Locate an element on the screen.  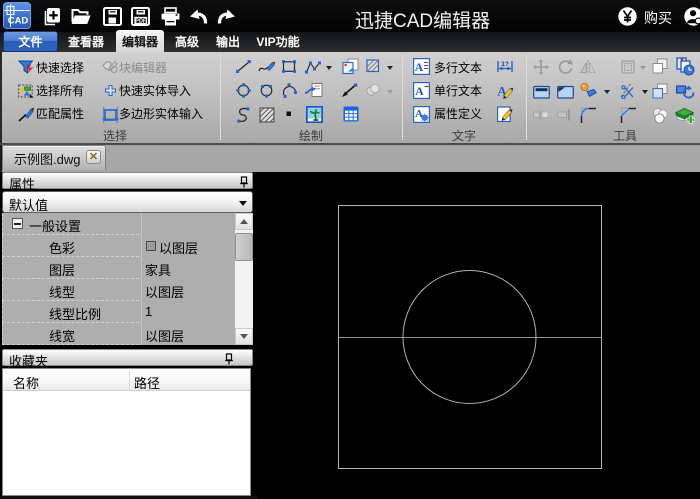
svg-text: PDF is located at coordinates (141, 22).